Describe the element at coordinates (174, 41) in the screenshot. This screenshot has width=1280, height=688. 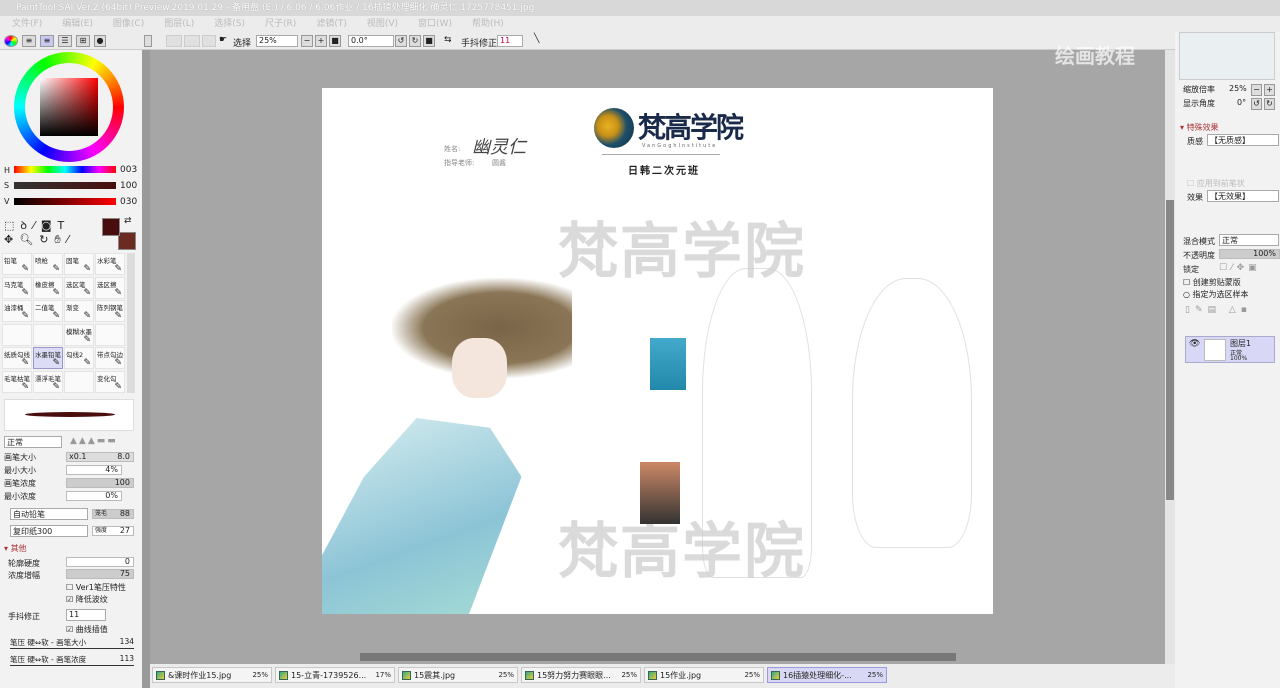
I see `undo-button` at that location.